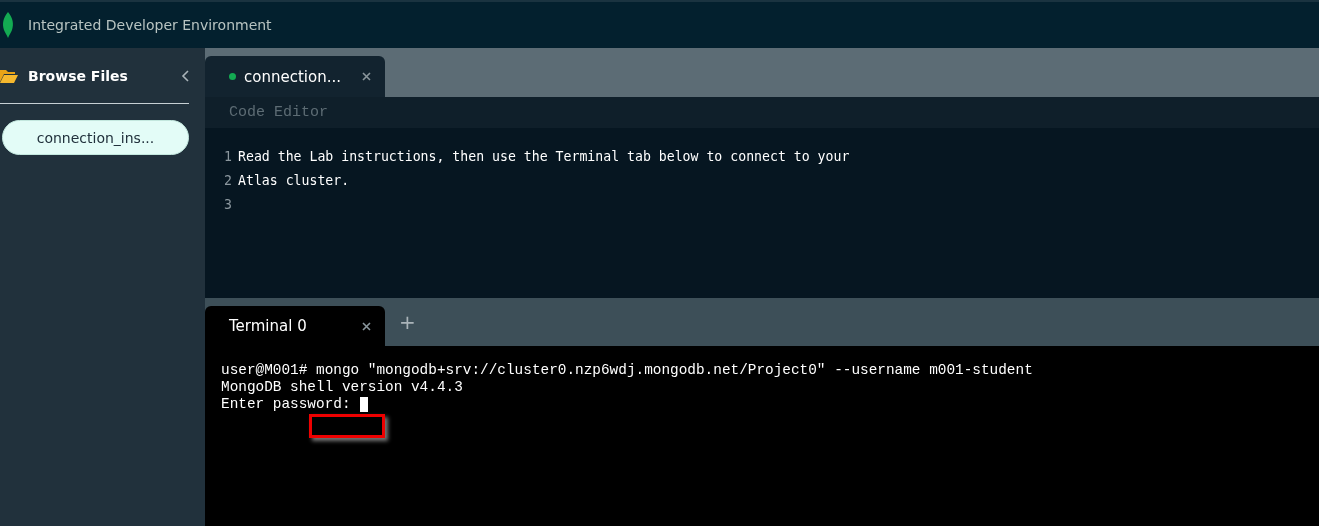 The height and width of the screenshot is (526, 1319). What do you see at coordinates (407, 322) in the screenshot?
I see `add-tab-button: +` at bounding box center [407, 322].